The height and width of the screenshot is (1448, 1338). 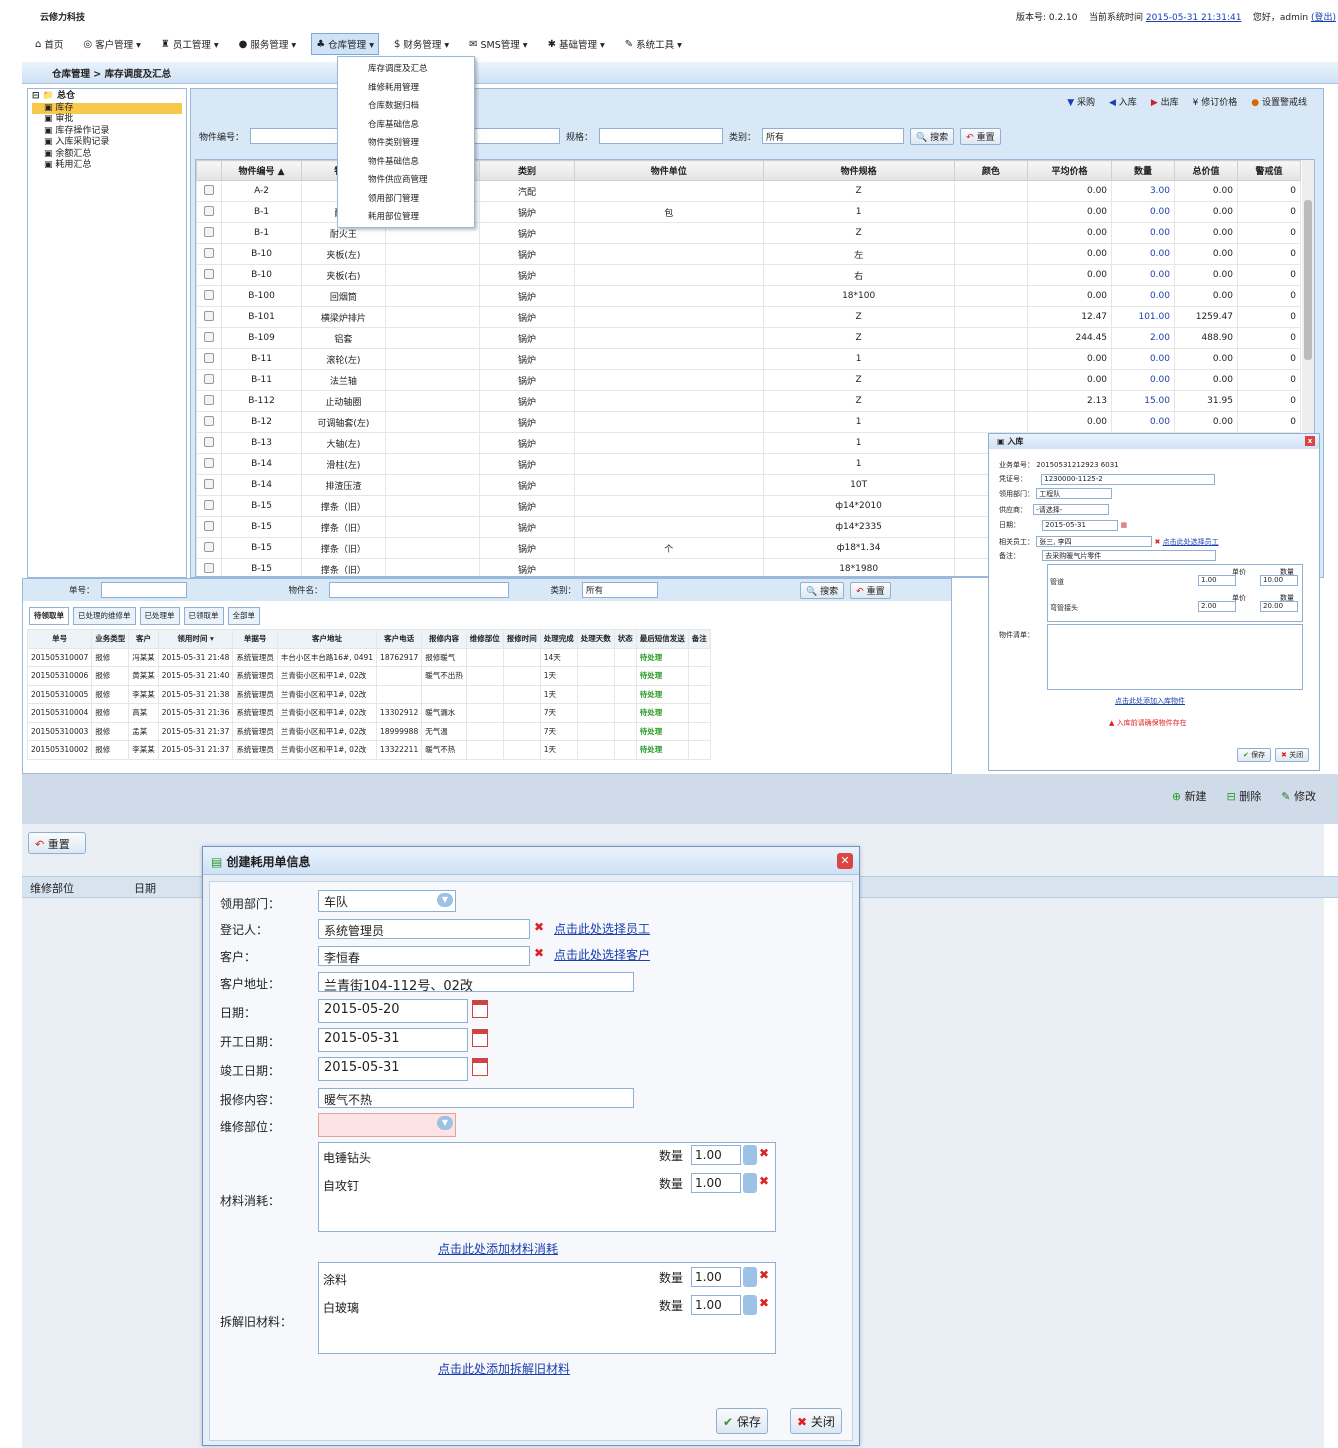 I want to click on order-reset-button: ↶ 重置, so click(x=870, y=590).